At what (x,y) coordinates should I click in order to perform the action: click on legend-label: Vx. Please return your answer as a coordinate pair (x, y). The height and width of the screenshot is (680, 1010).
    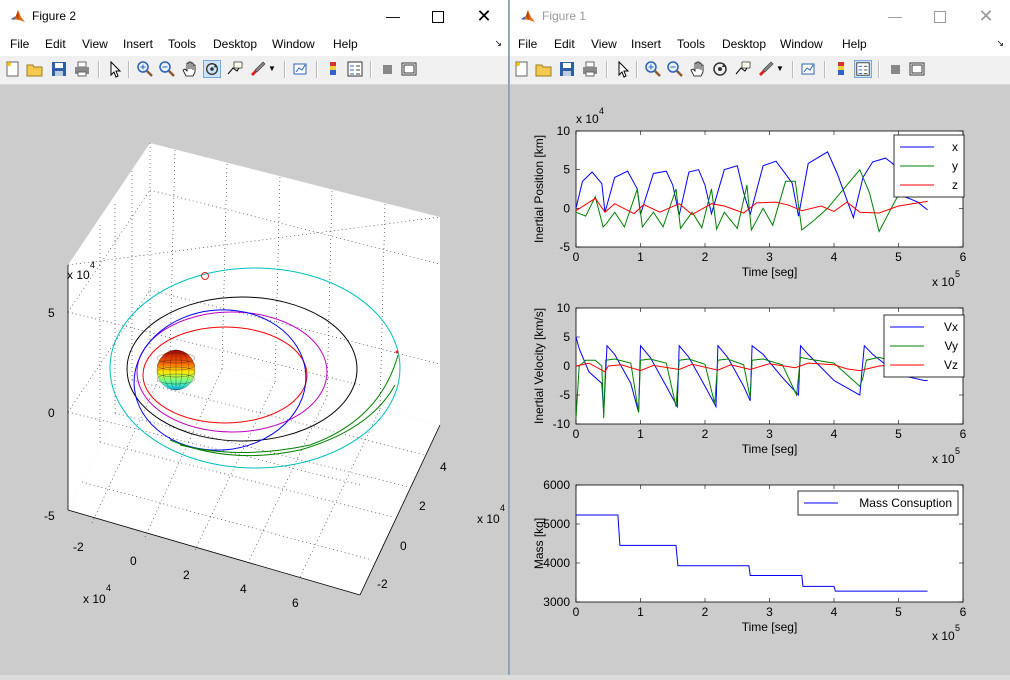
    Looking at the image, I should click on (951, 327).